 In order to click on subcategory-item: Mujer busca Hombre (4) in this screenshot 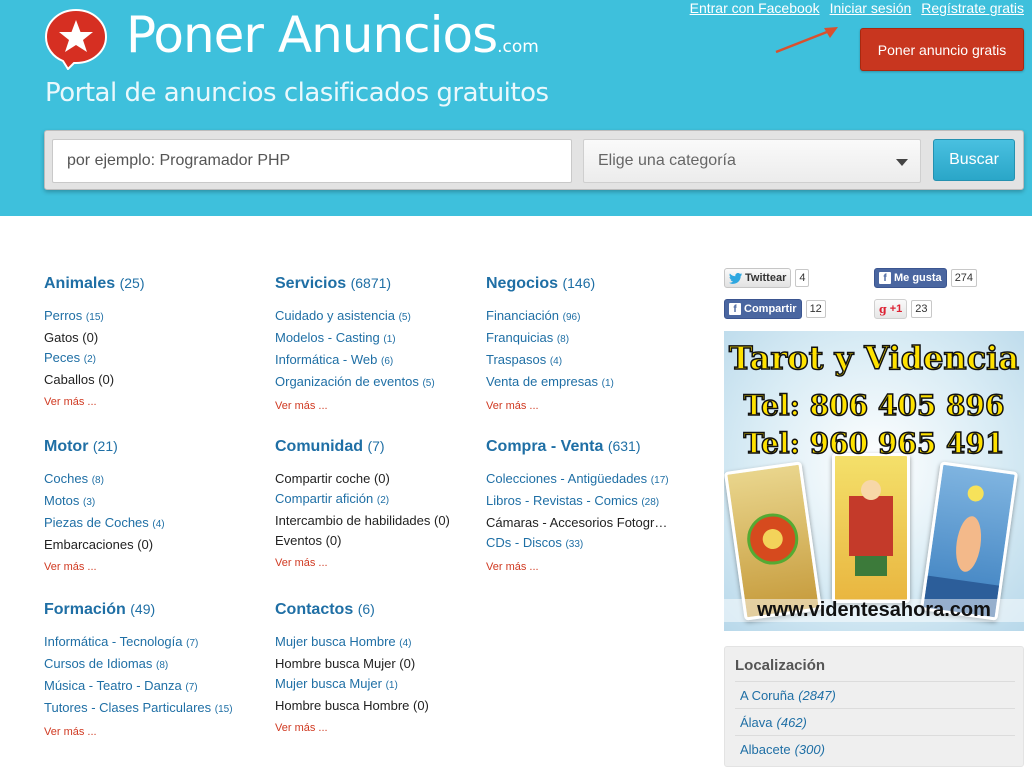, I will do `click(385, 643)`.